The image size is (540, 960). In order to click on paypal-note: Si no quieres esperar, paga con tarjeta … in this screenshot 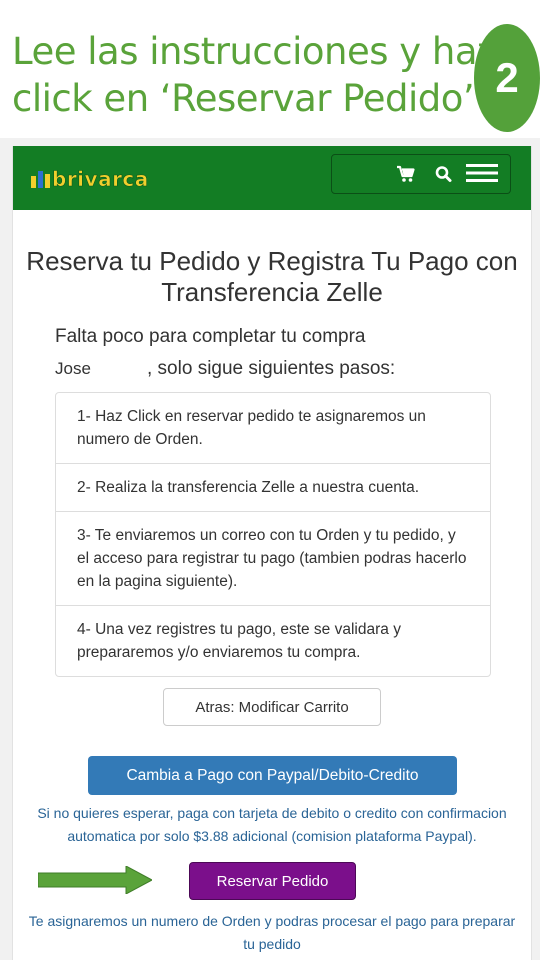, I will do `click(272, 824)`.